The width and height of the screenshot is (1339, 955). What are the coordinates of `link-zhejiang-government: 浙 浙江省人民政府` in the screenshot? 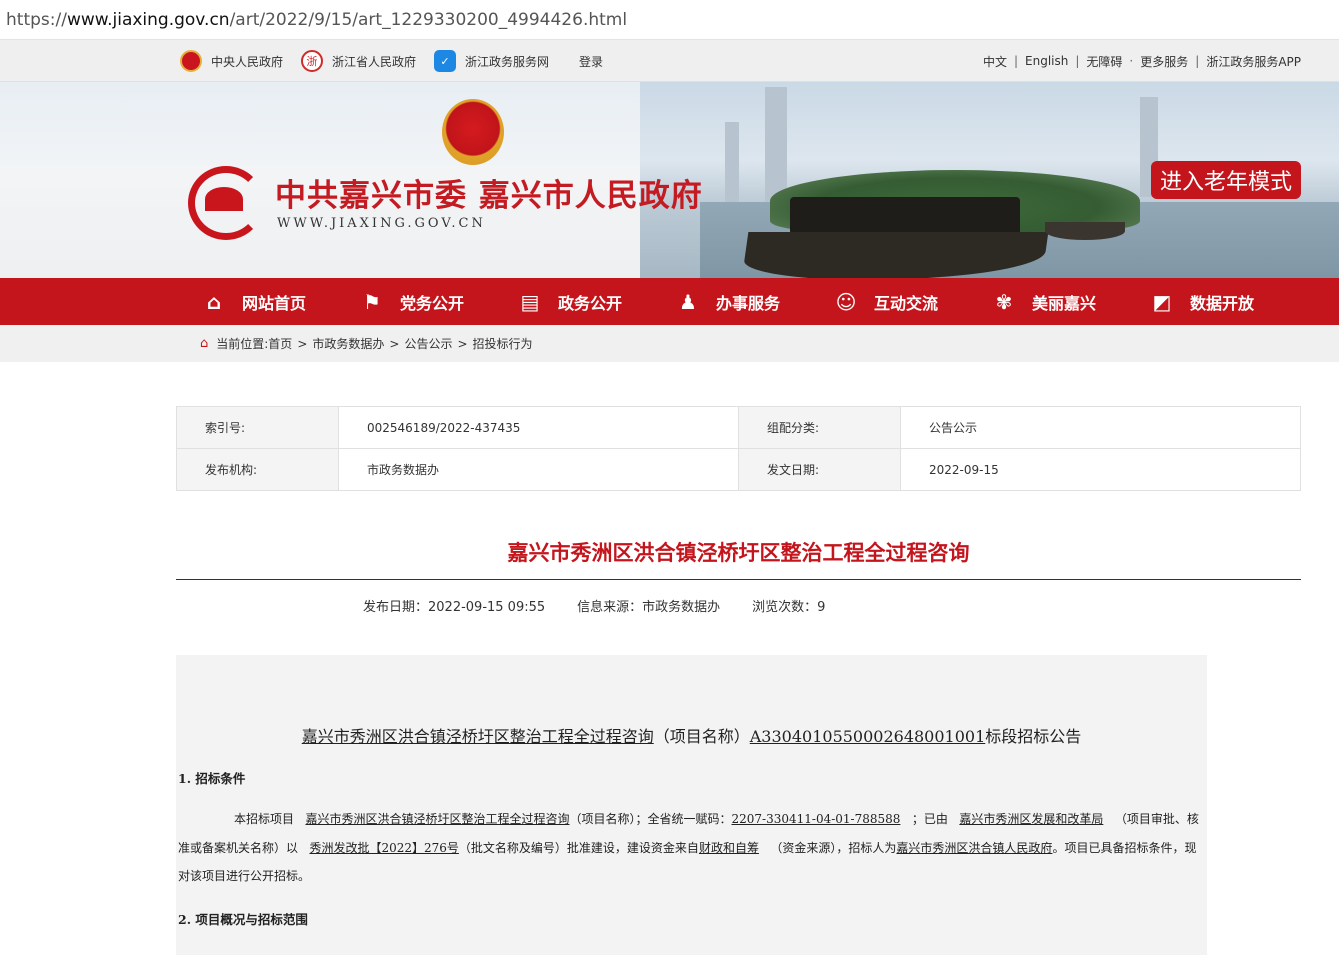 It's located at (358, 61).